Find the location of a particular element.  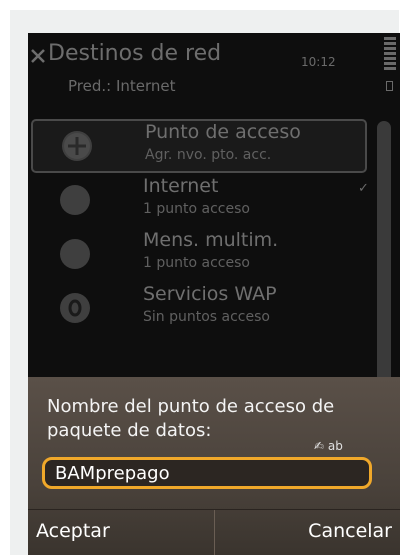

input-mode-indicator: ✍ ab is located at coordinates (328, 446).